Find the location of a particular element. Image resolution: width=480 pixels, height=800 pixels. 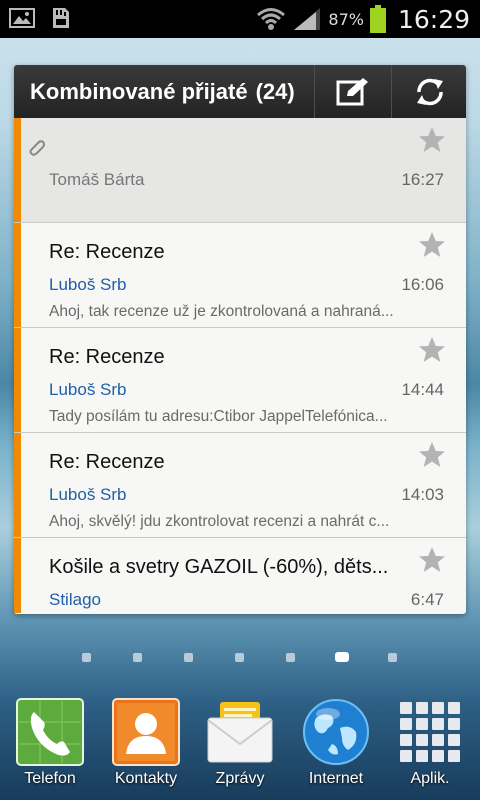

battery-percent: 87% is located at coordinates (346, 19).